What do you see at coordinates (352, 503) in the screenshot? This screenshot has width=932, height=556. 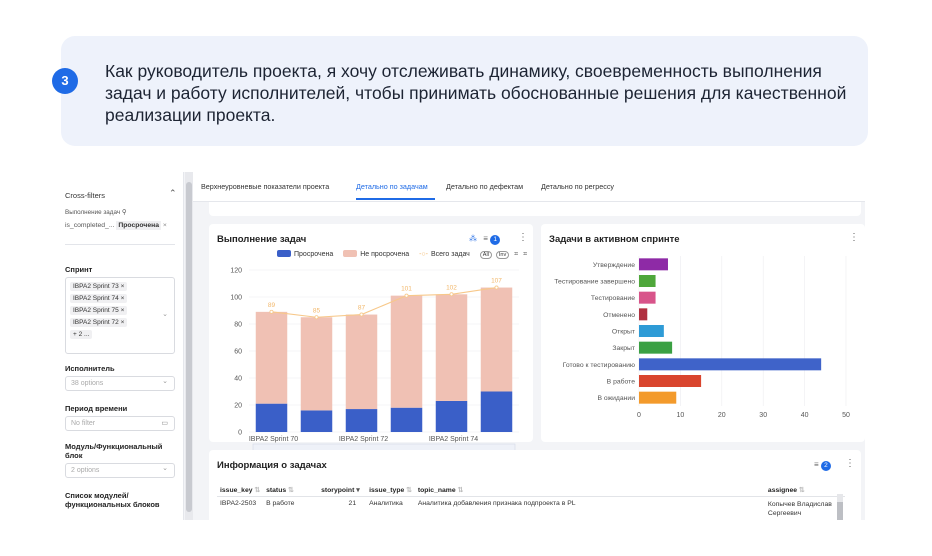 I see `storypoint-cell: 21` at bounding box center [352, 503].